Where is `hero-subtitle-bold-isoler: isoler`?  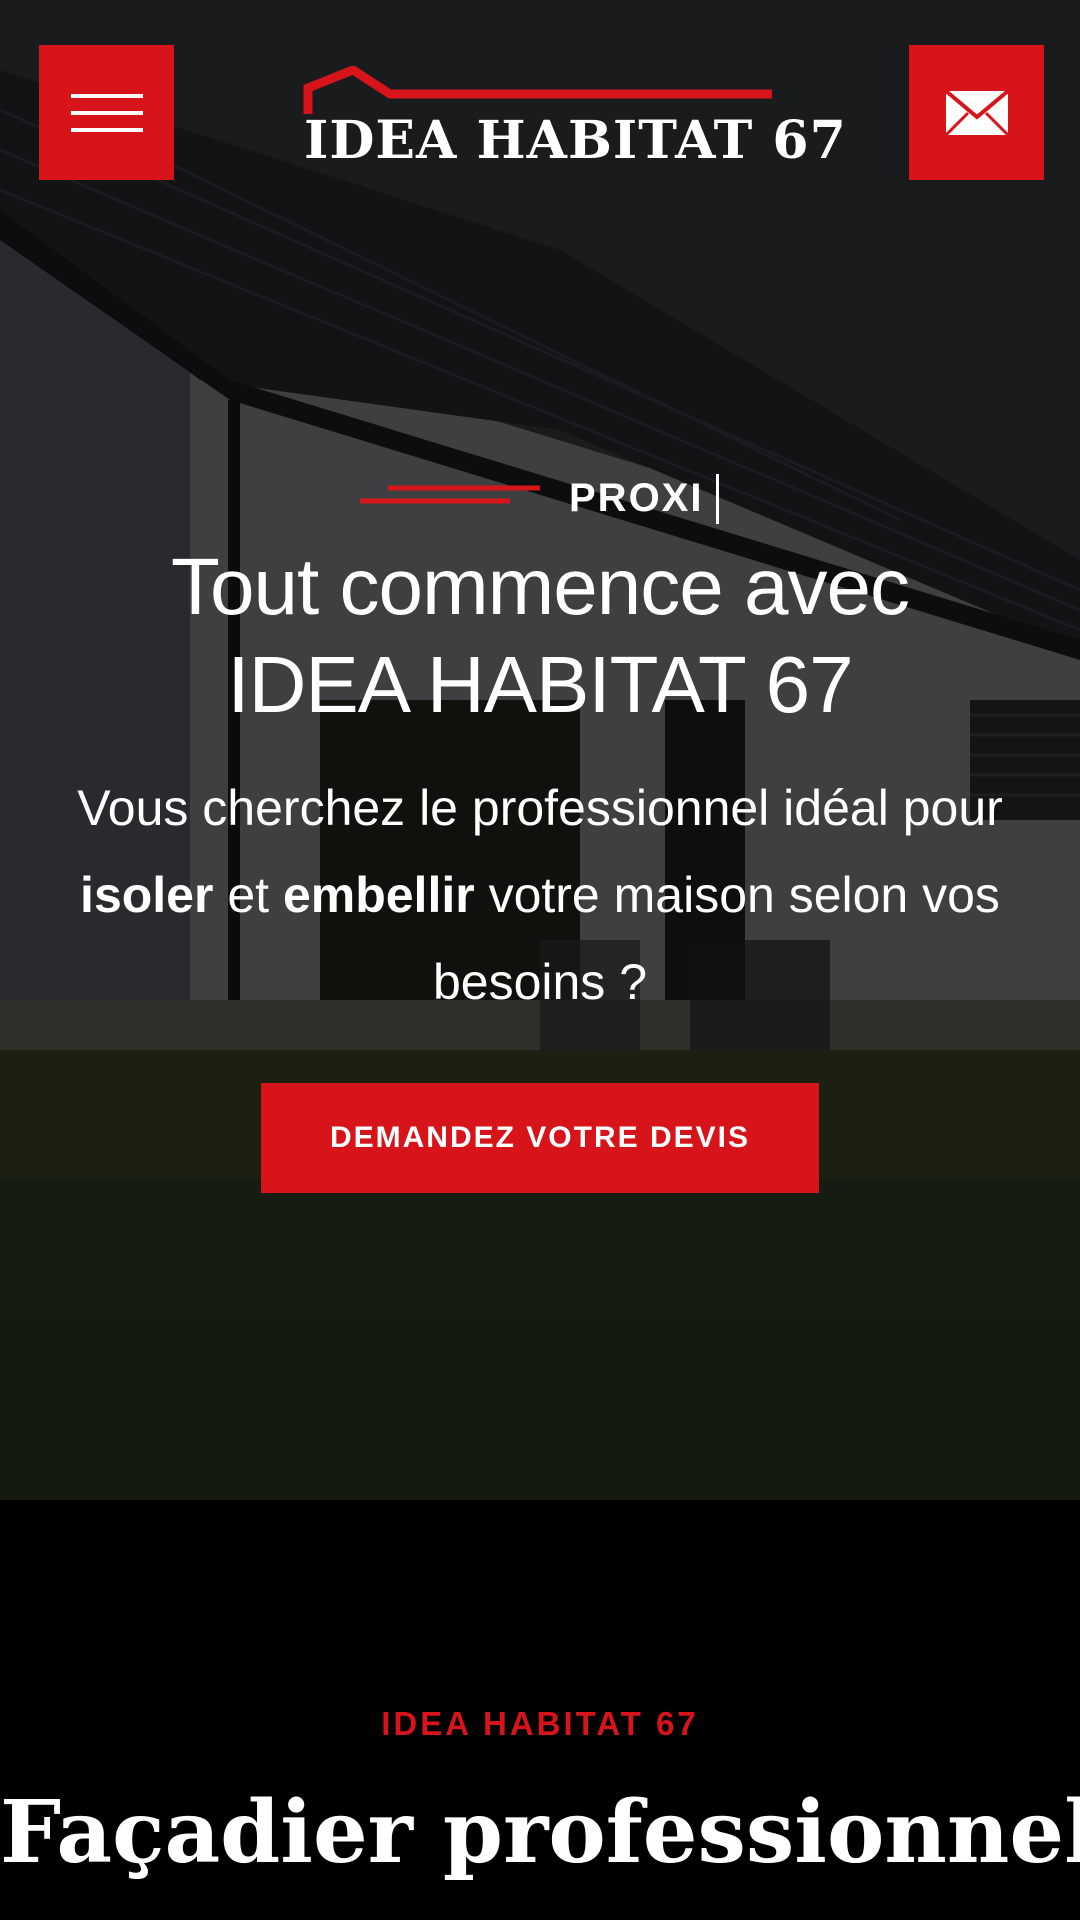 hero-subtitle-bold-isoler: isoler is located at coordinates (147, 895).